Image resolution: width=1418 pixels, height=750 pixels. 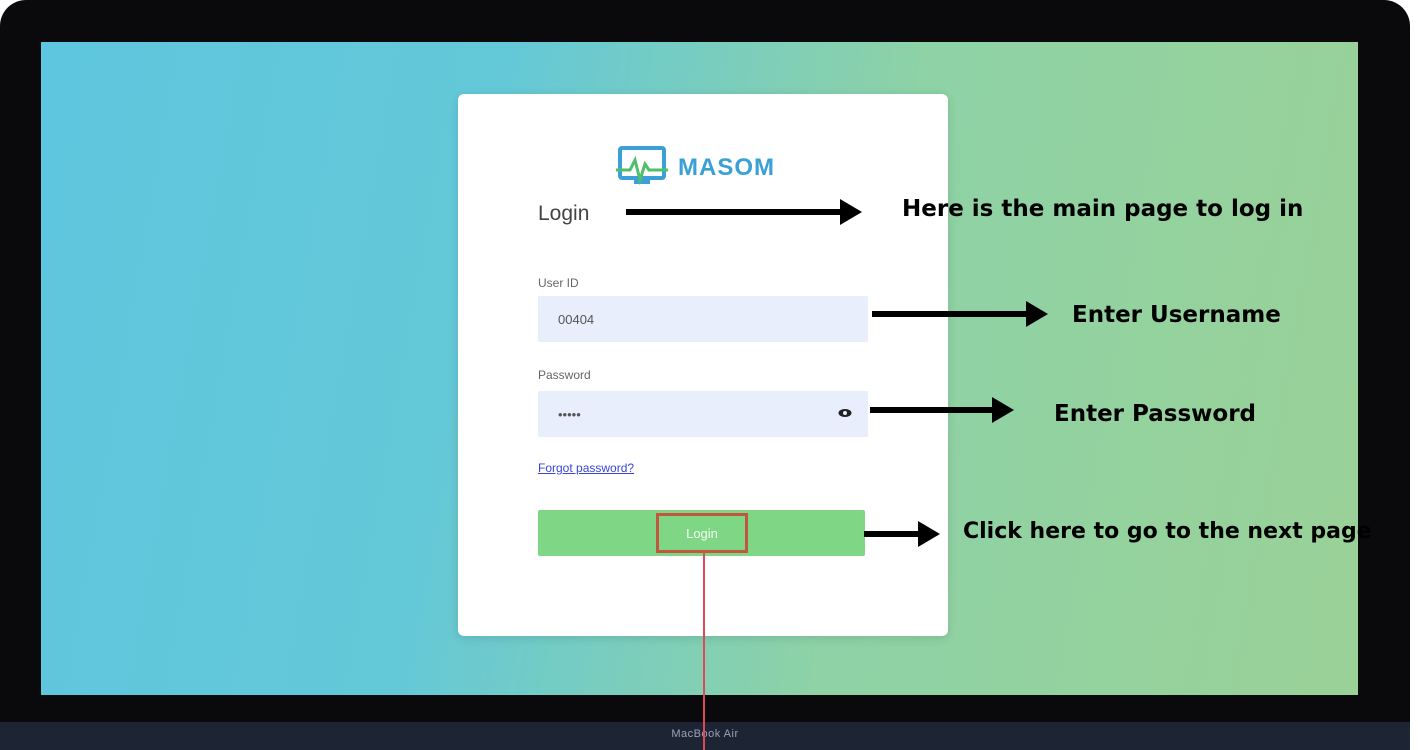 What do you see at coordinates (704, 651) in the screenshot?
I see `pointer-line` at bounding box center [704, 651].